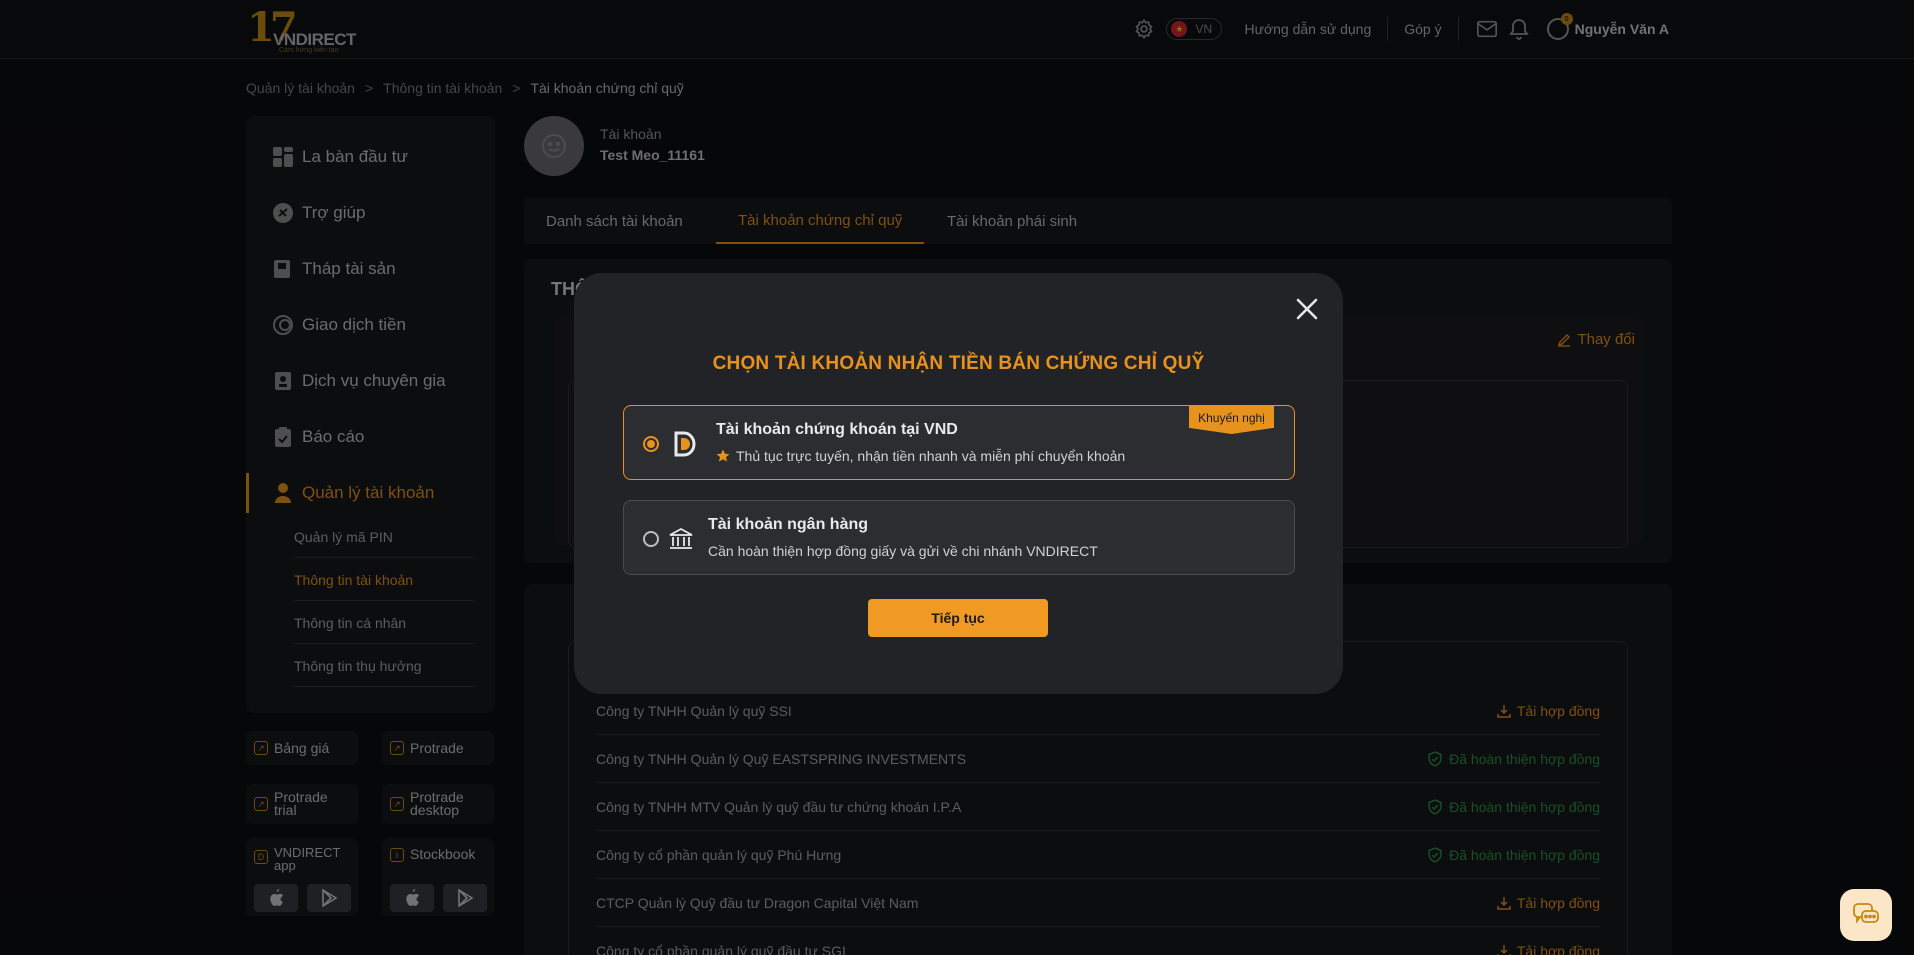 The image size is (1914, 955). Describe the element at coordinates (723, 455) in the screenshot. I see `star-icon` at that location.